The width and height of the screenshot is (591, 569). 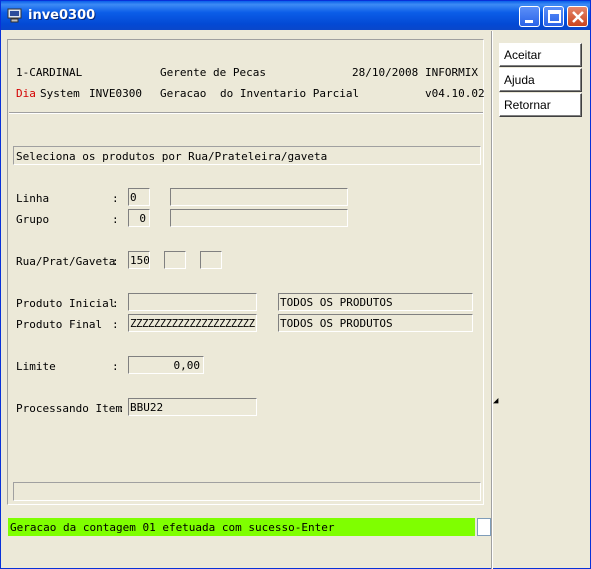 What do you see at coordinates (121, 408) in the screenshot?
I see `processando-item-colon: :` at bounding box center [121, 408].